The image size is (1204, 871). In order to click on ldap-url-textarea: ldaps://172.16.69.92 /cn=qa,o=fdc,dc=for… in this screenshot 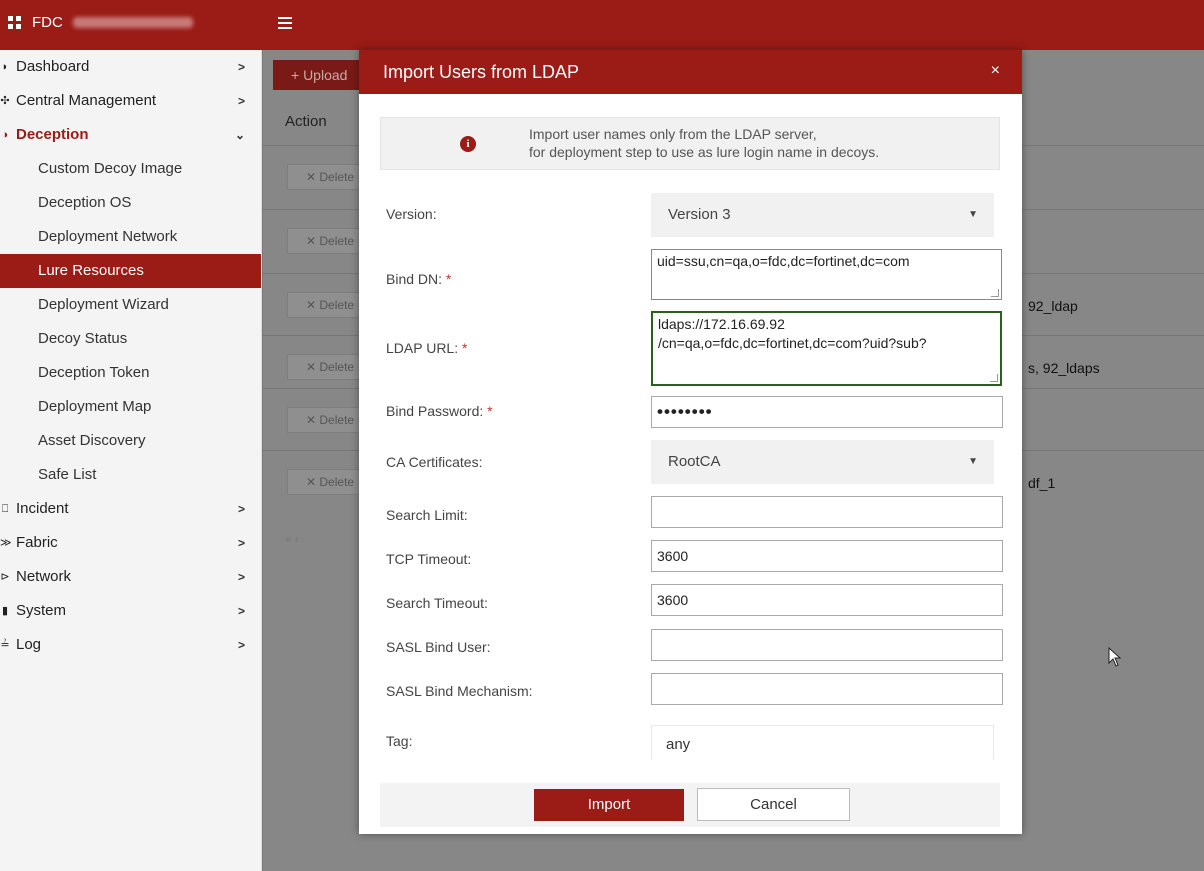, I will do `click(826, 348)`.